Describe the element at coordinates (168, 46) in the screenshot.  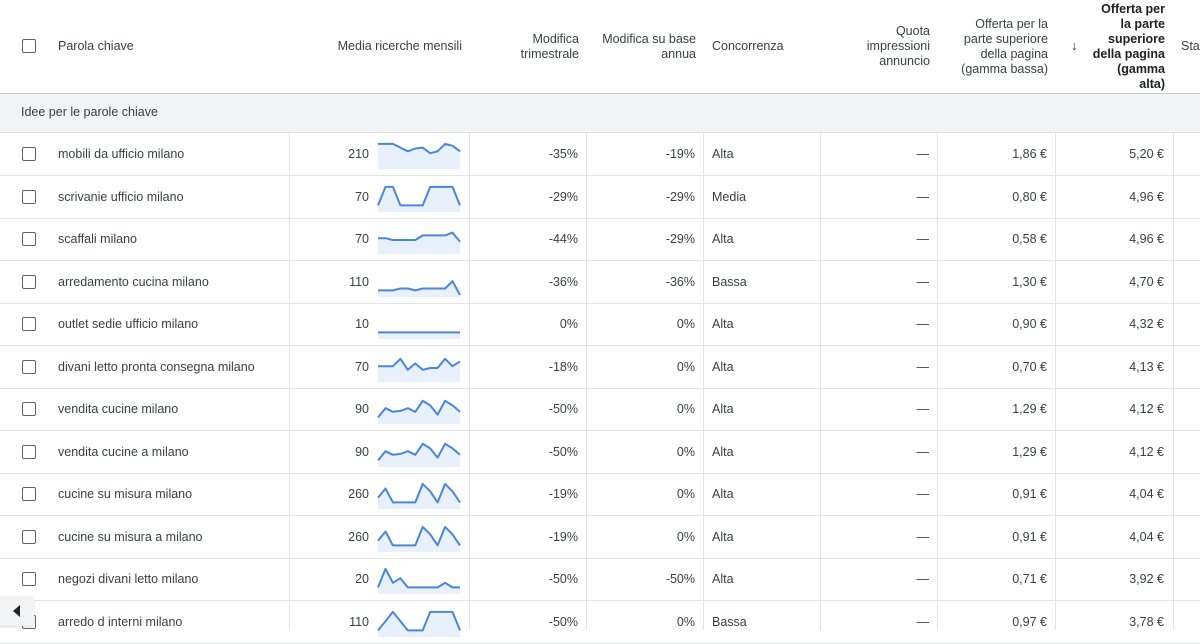
I see `header-keyword: Parola chiave` at that location.